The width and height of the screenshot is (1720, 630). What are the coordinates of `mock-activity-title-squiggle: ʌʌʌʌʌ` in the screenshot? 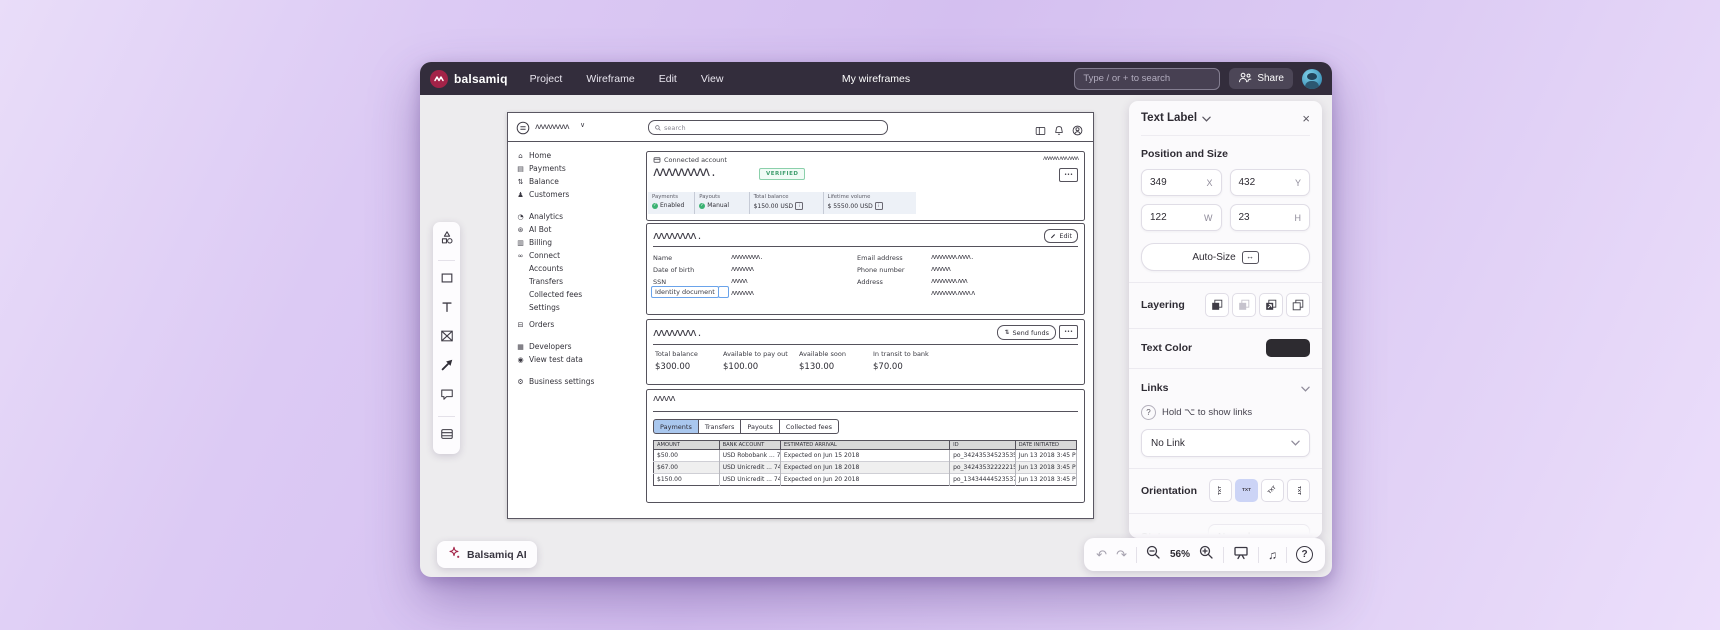 It's located at (664, 399).